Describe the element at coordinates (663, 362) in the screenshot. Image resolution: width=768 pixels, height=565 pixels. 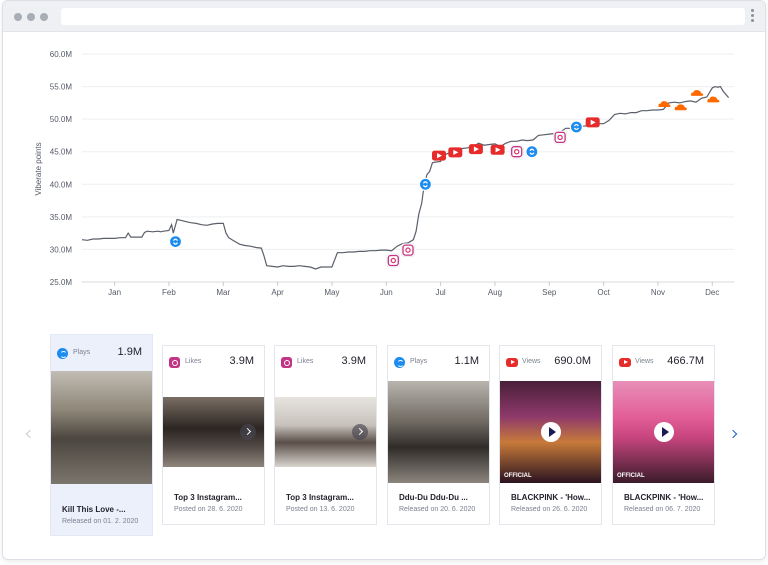
I see `card-header: Views 466.7M` at that location.